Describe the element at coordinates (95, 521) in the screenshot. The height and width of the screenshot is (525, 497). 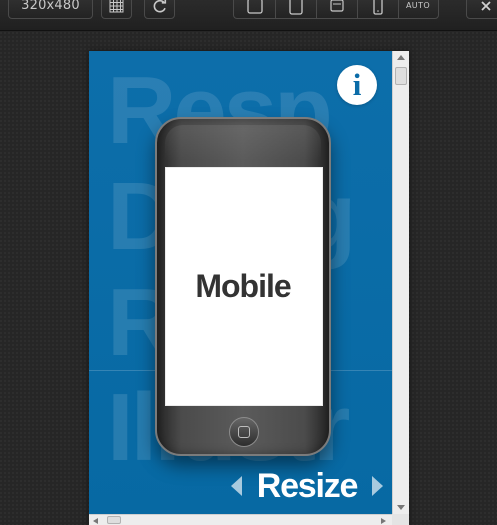
I see `scroll-left-arrow-icon` at that location.